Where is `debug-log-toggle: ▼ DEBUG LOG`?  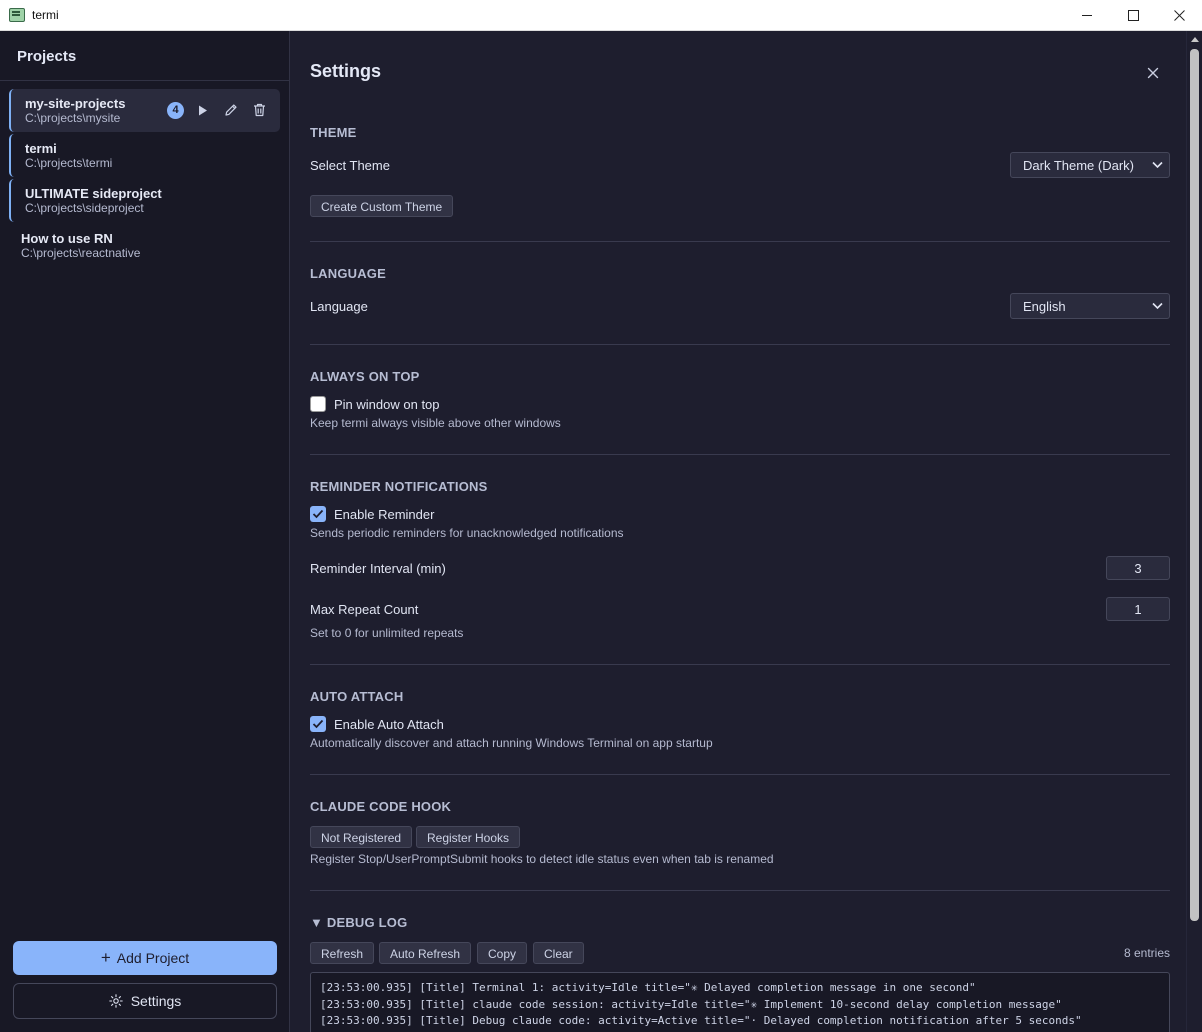 debug-log-toggle: ▼ DEBUG LOG is located at coordinates (358, 922).